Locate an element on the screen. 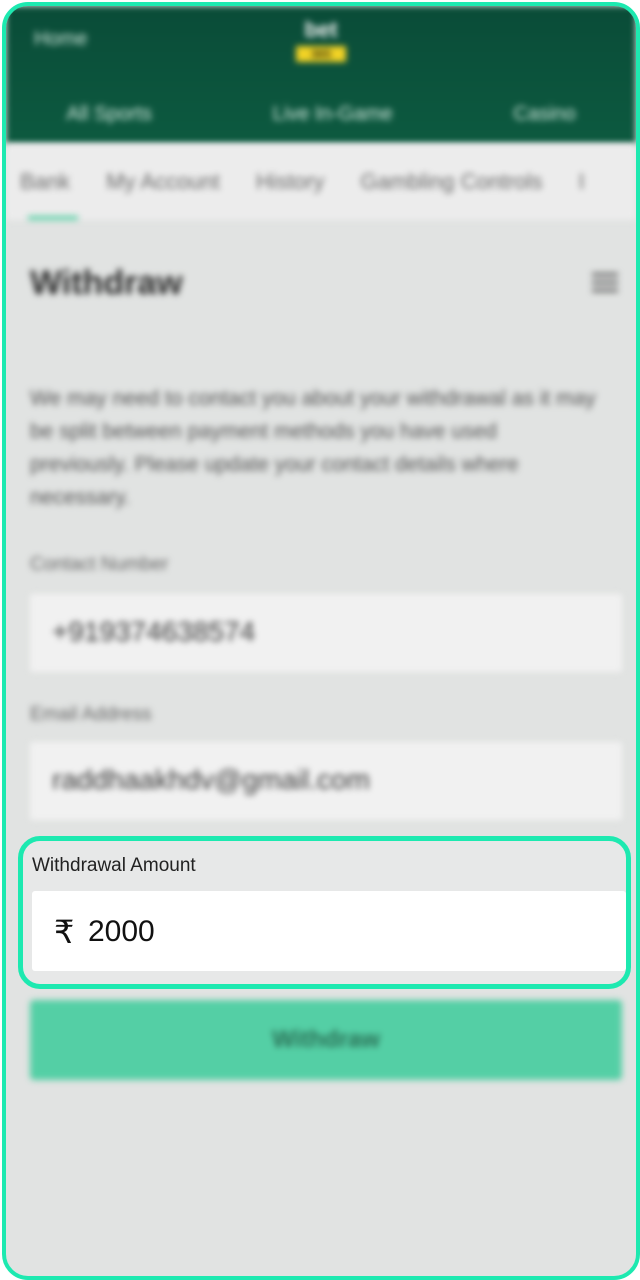 The height and width of the screenshot is (1280, 640). withdrawal-amount-input: ₹ 2000 is located at coordinates (329, 931).